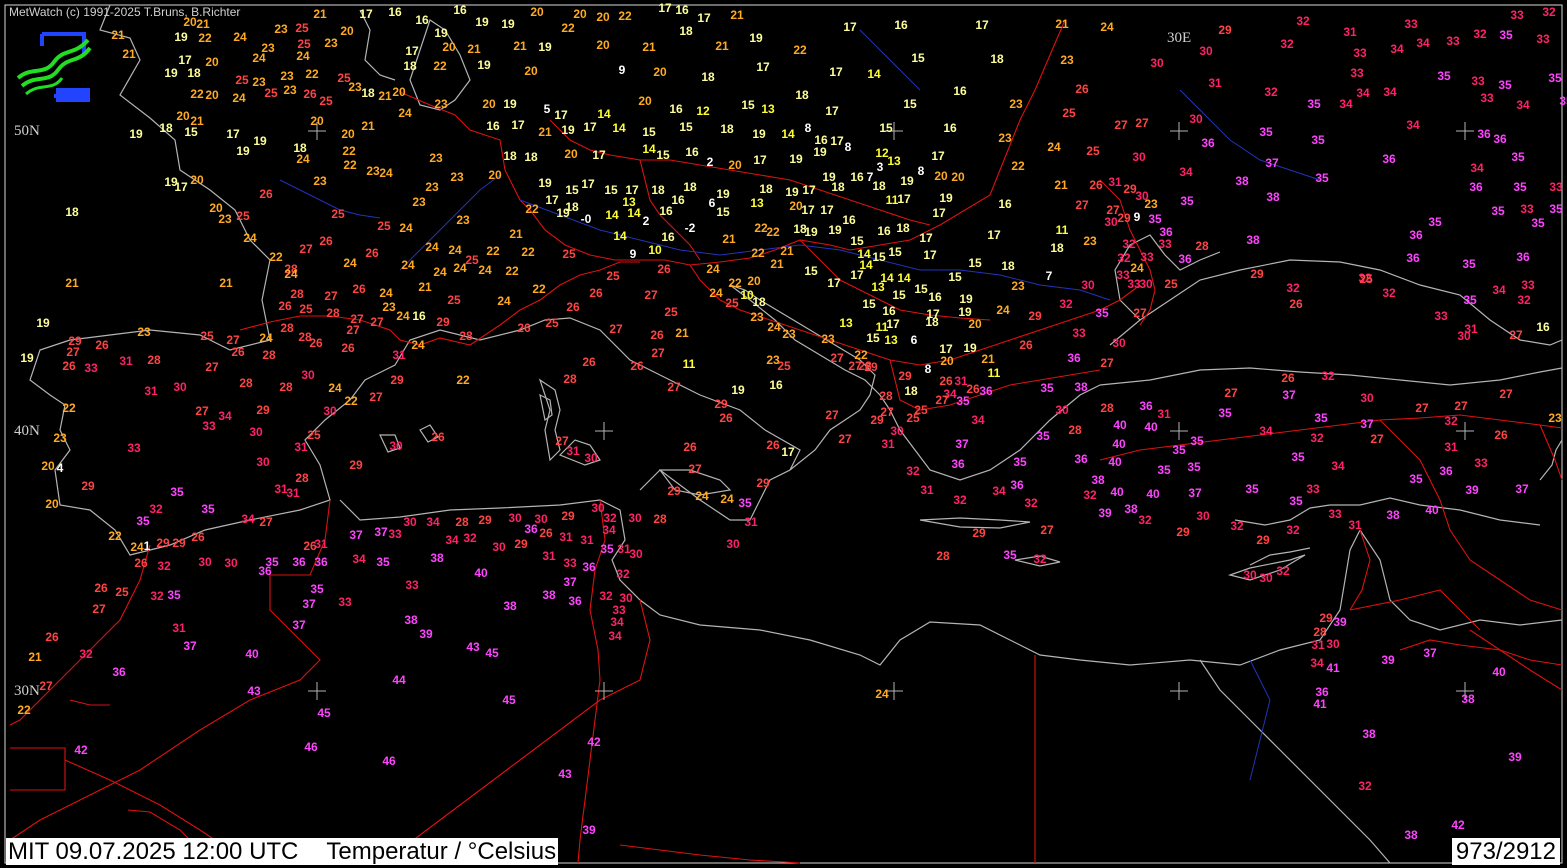  I want to click on station-temperature-label: 6, so click(914, 340).